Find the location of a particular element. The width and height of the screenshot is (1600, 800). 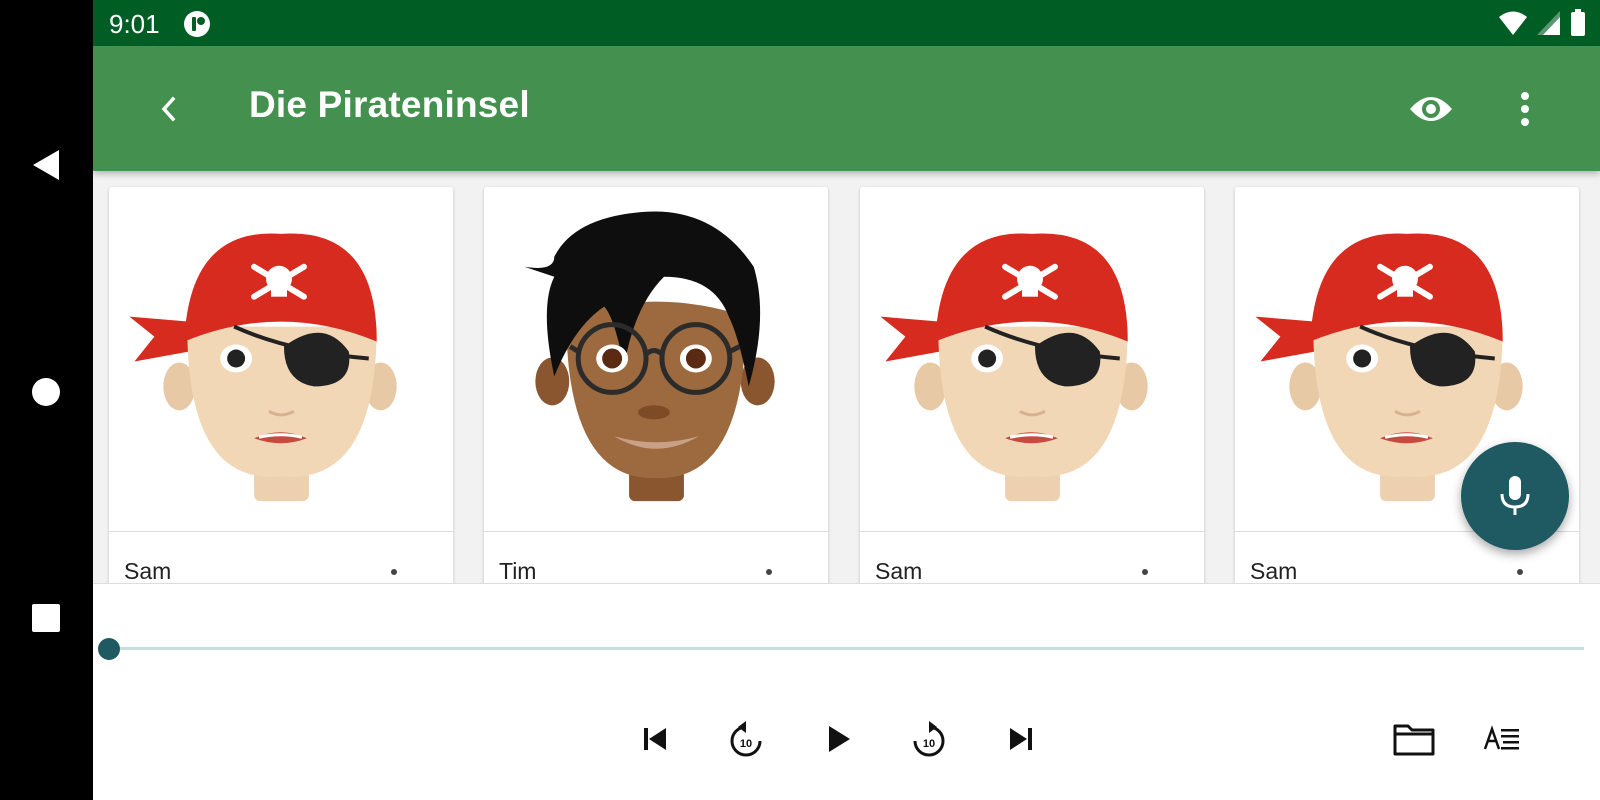

replay-10-button: 10 is located at coordinates (746, 739).